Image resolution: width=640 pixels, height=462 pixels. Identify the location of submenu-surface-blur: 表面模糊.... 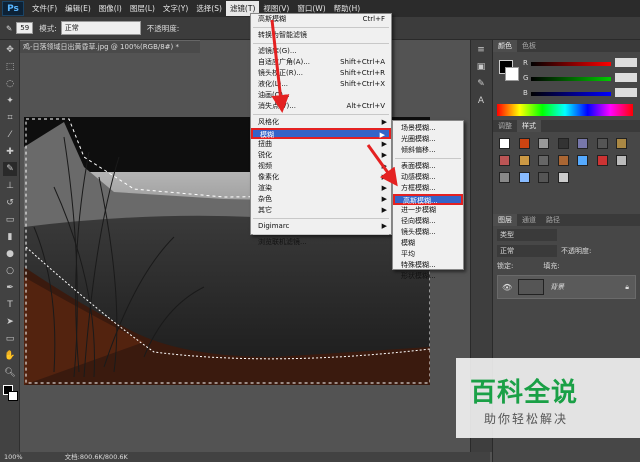
(428, 166).